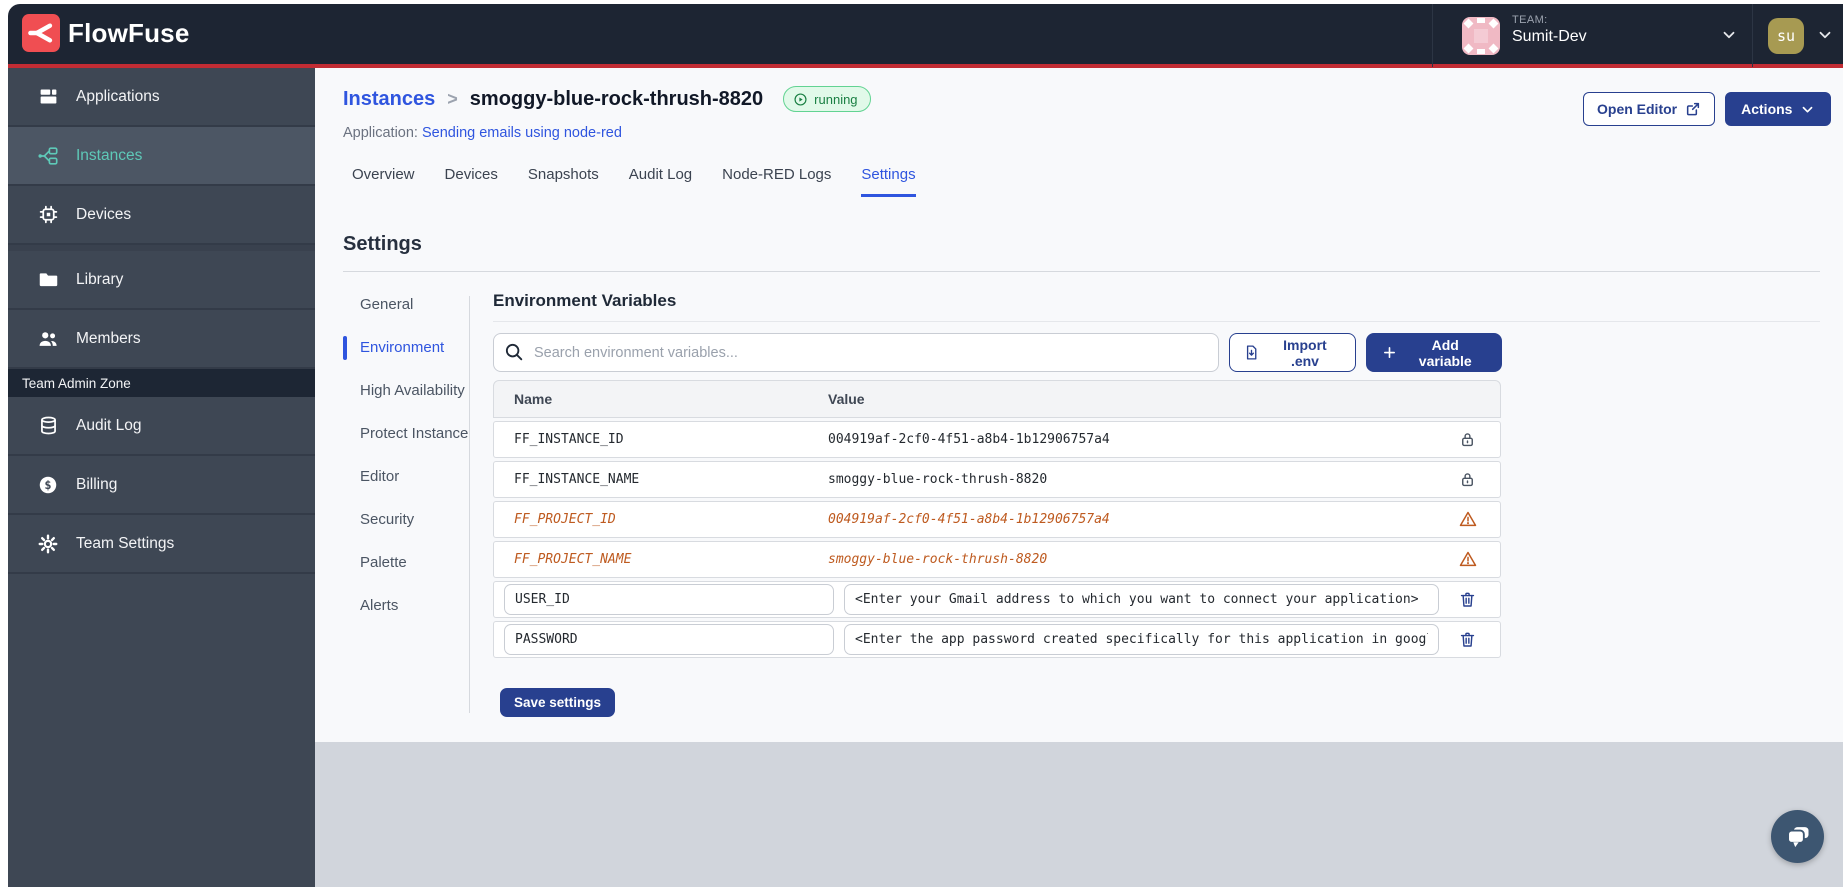 Image resolution: width=1843 pixels, height=887 pixels. What do you see at coordinates (389, 99) in the screenshot?
I see `breadcrumb-instances-link: Instances` at bounding box center [389, 99].